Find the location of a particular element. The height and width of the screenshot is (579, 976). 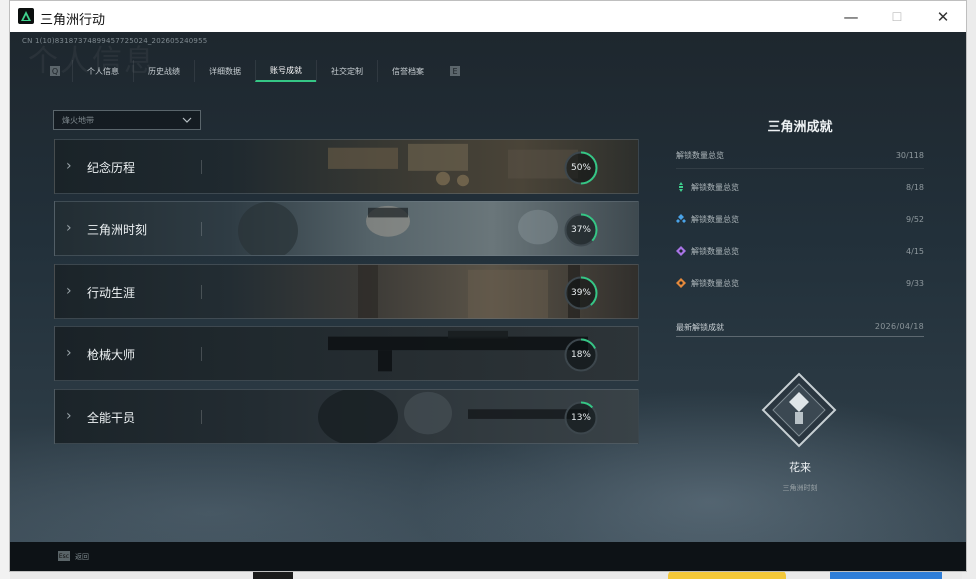

unlock-row-blue: 解锁数量总览 9/52 is located at coordinates (800, 219).